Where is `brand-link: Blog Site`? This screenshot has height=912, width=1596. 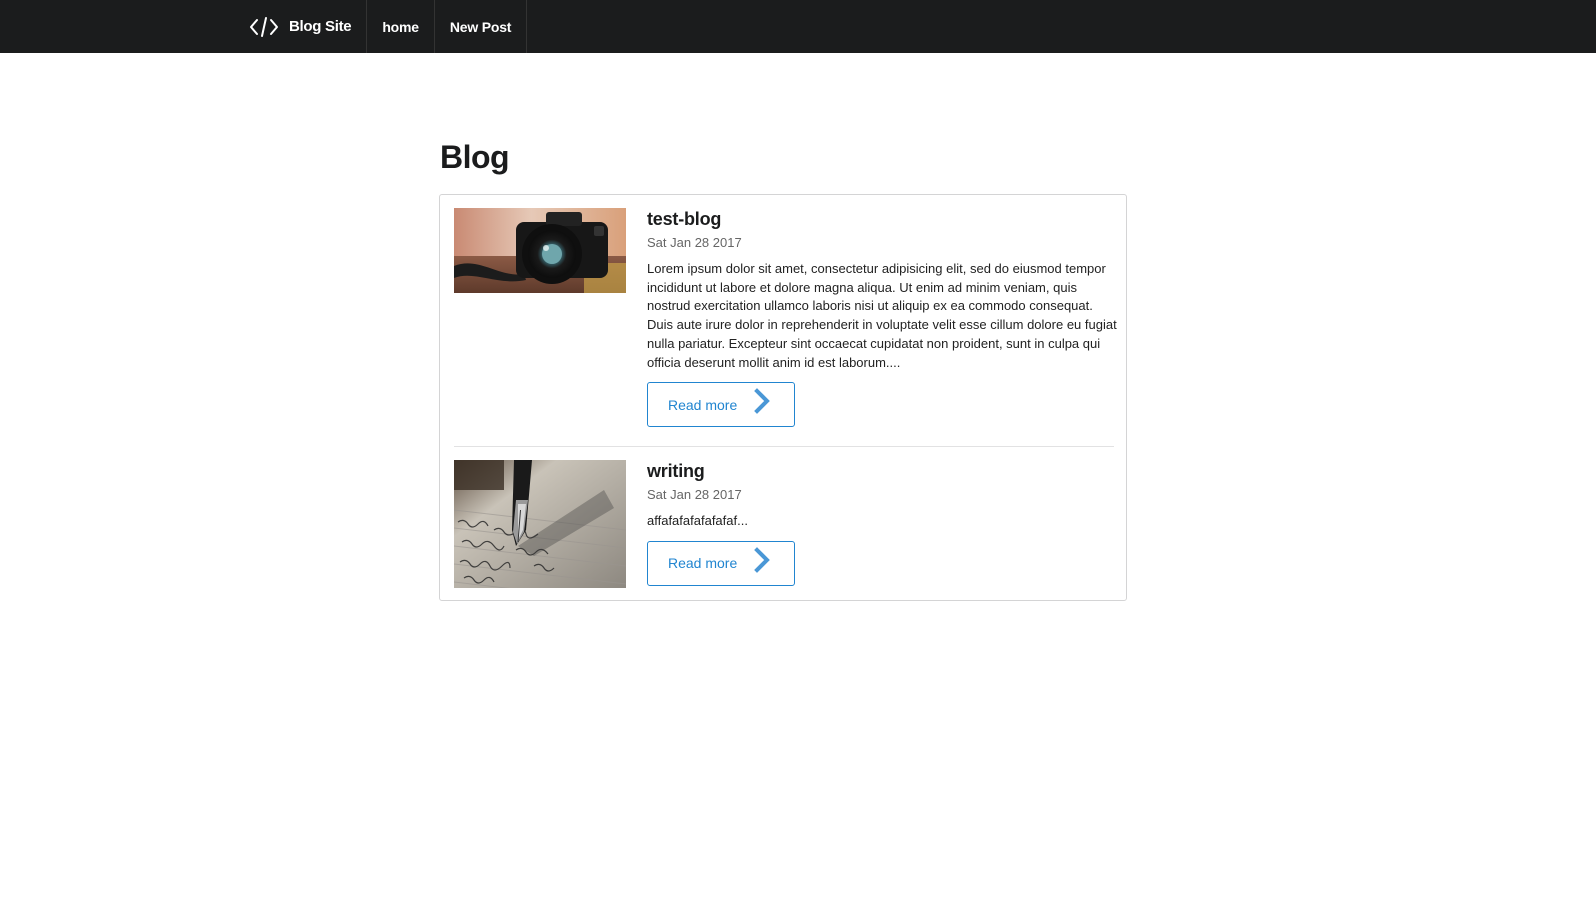
brand-link: Blog Site is located at coordinates (302, 26).